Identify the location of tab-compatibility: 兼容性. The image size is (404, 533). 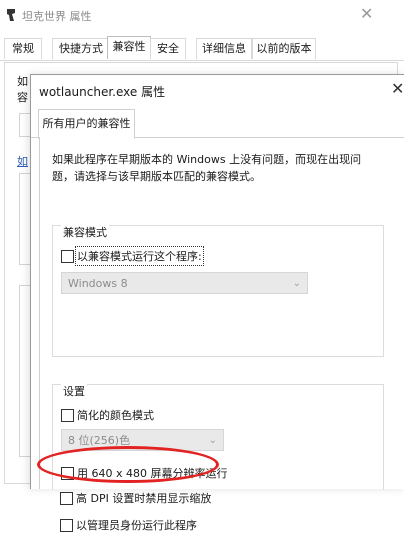
(129, 47).